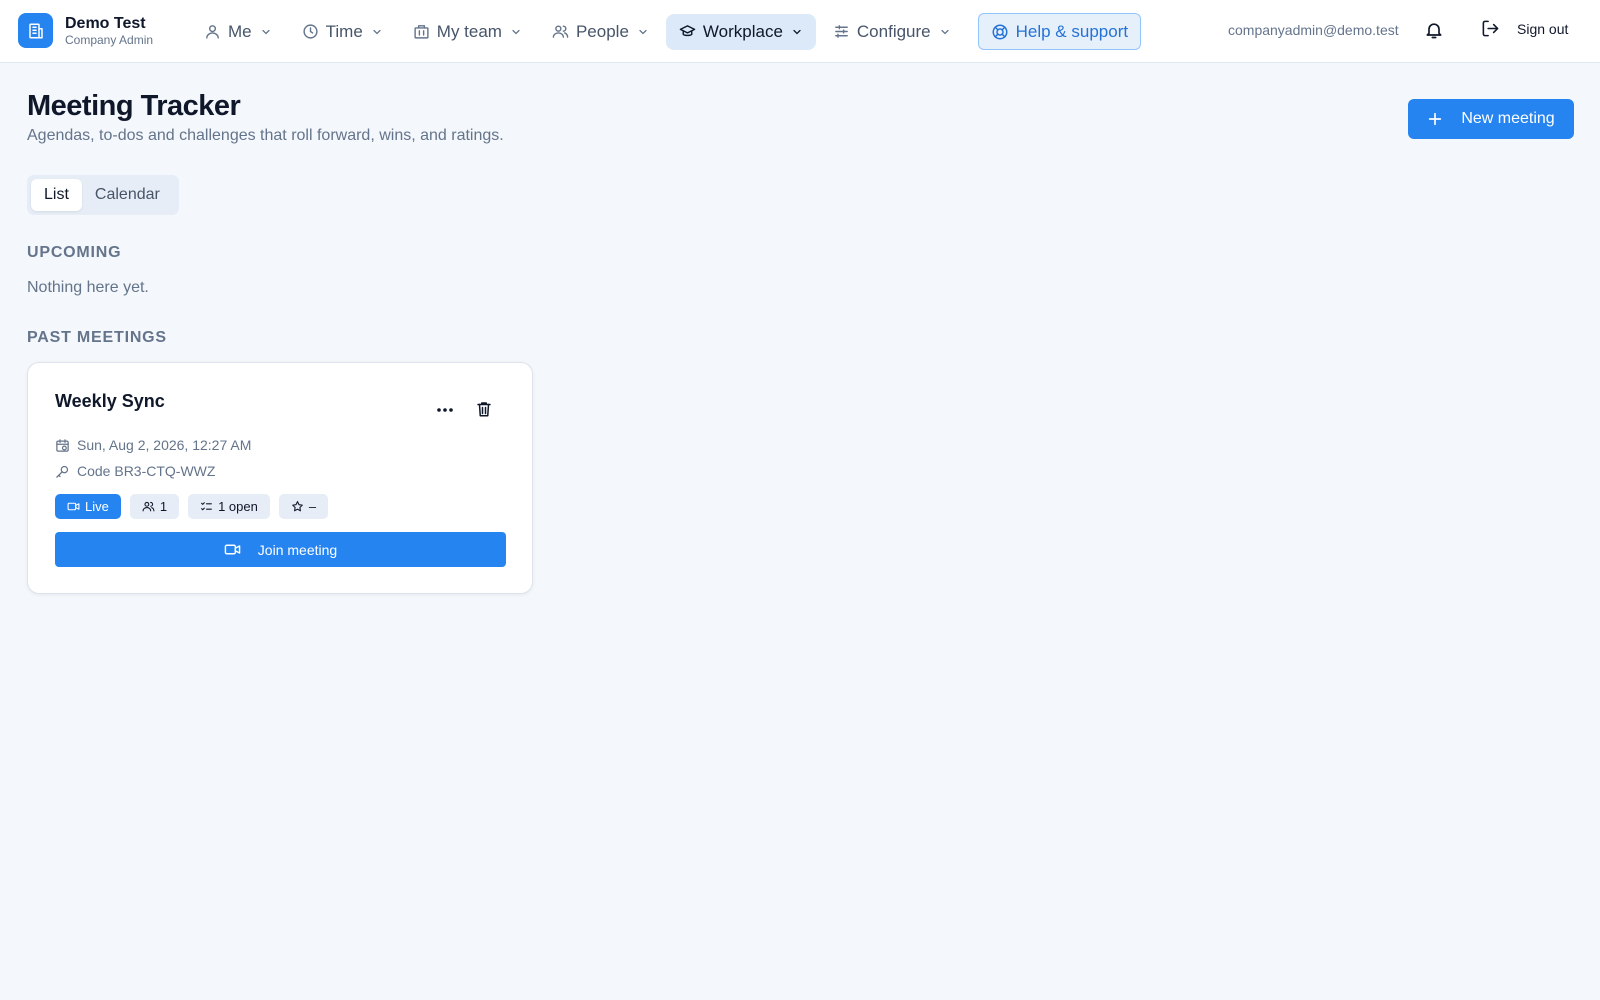  What do you see at coordinates (312, 506) in the screenshot?
I see `rating-text: –` at bounding box center [312, 506].